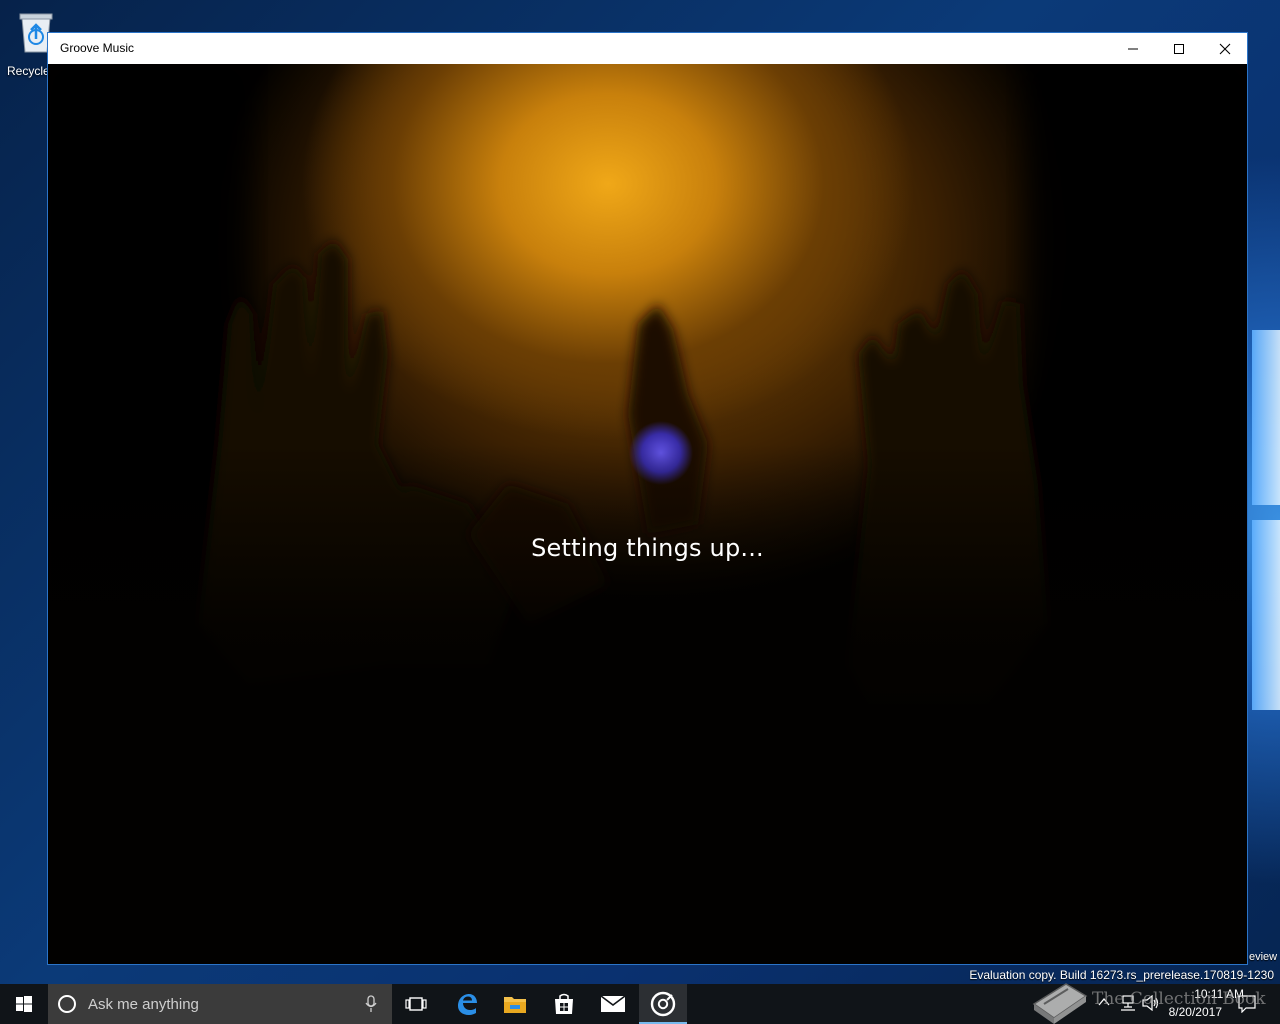 This screenshot has height=1024, width=1280. What do you see at coordinates (1179, 999) in the screenshot?
I see `watermark-overlay-text: The Collection Book` at bounding box center [1179, 999].